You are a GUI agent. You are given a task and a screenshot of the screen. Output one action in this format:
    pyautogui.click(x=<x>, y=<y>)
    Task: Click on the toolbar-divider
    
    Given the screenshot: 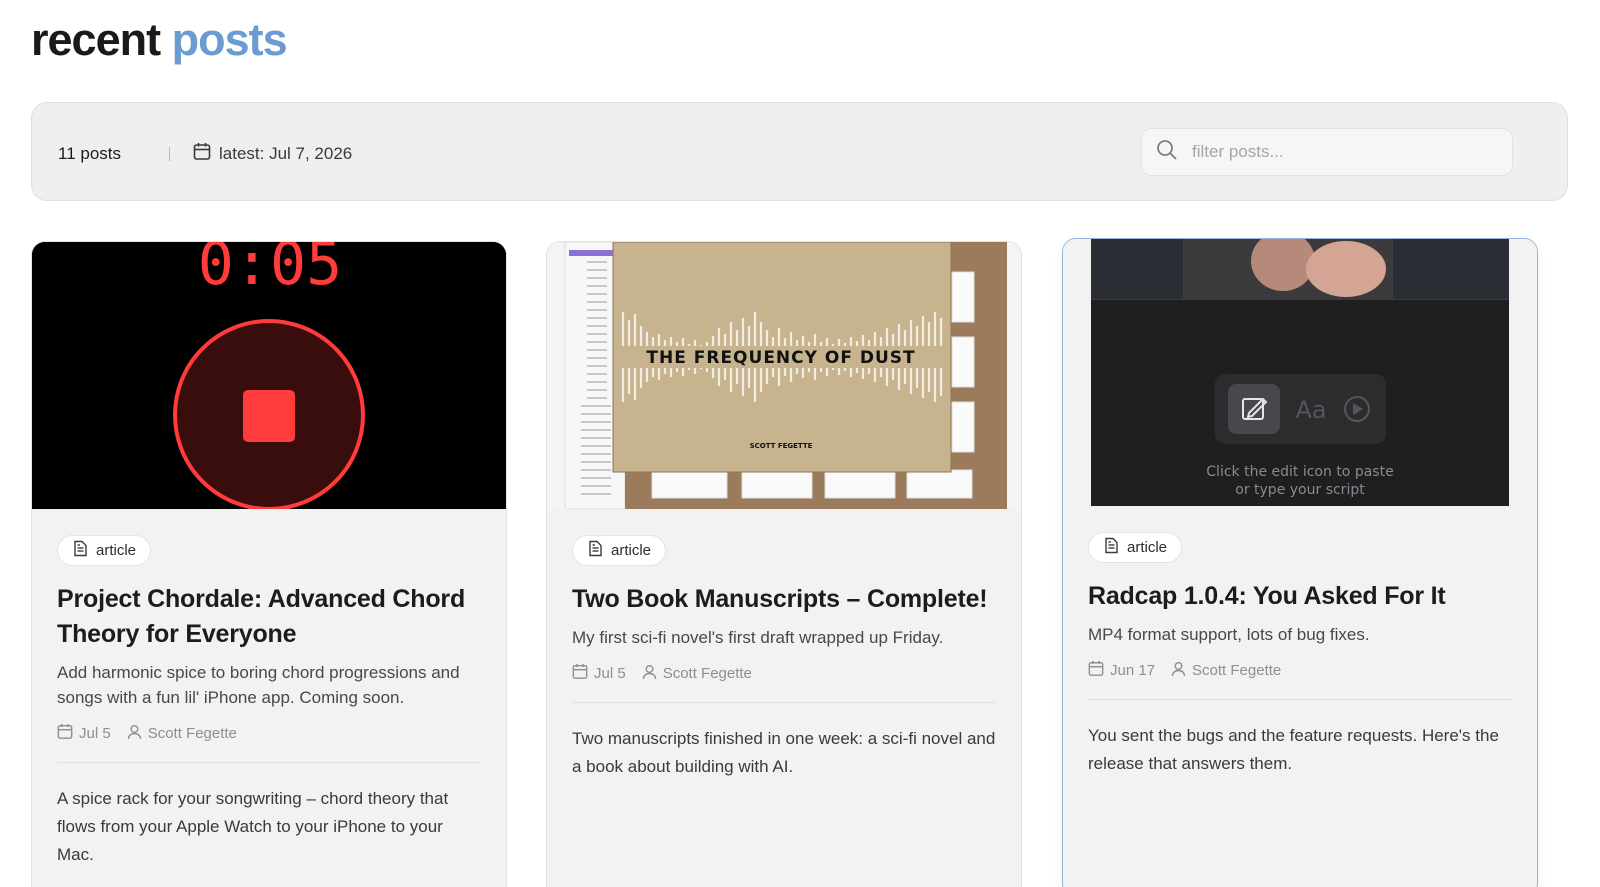 What is the action you would take?
    pyautogui.click(x=169, y=154)
    